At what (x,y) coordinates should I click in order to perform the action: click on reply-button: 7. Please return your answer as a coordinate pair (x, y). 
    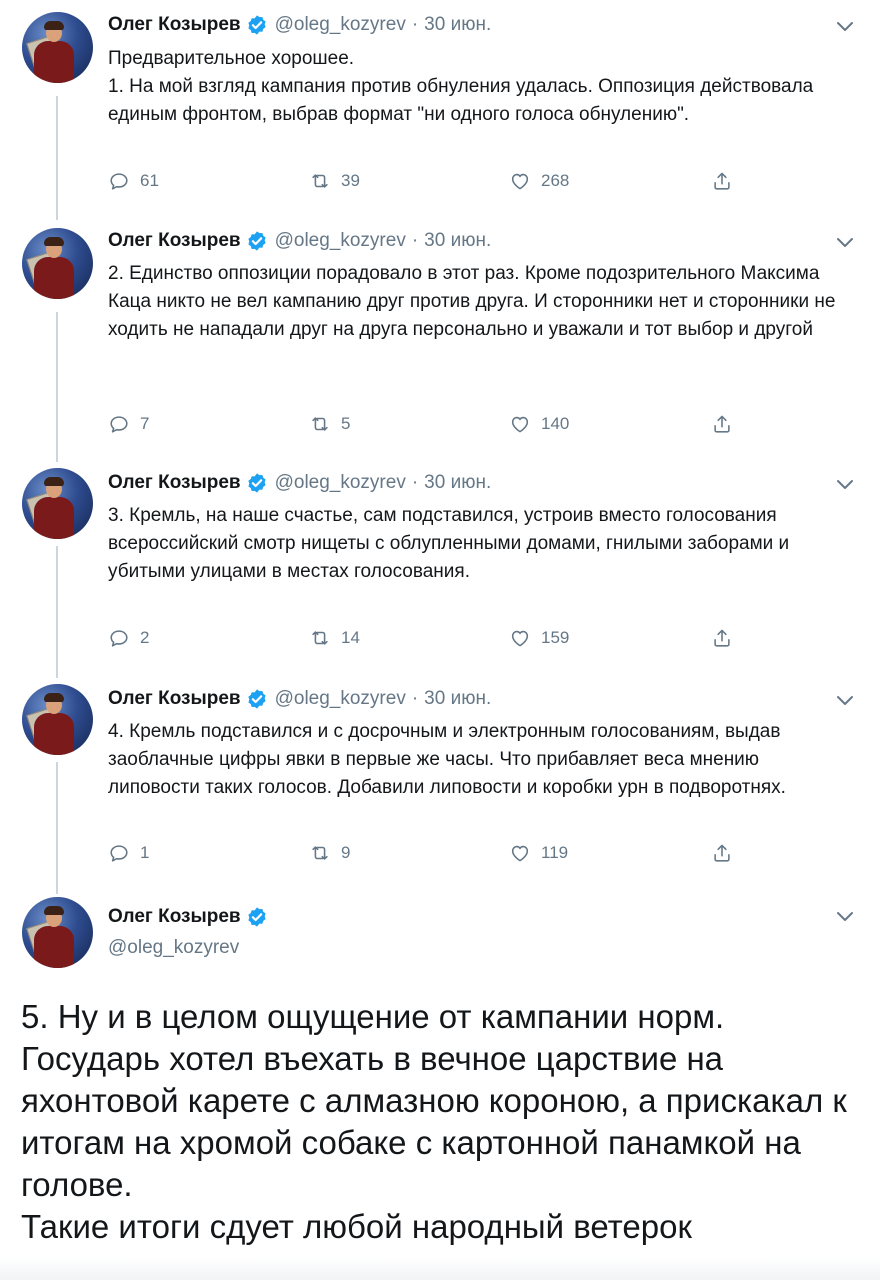
    Looking at the image, I should click on (128, 424).